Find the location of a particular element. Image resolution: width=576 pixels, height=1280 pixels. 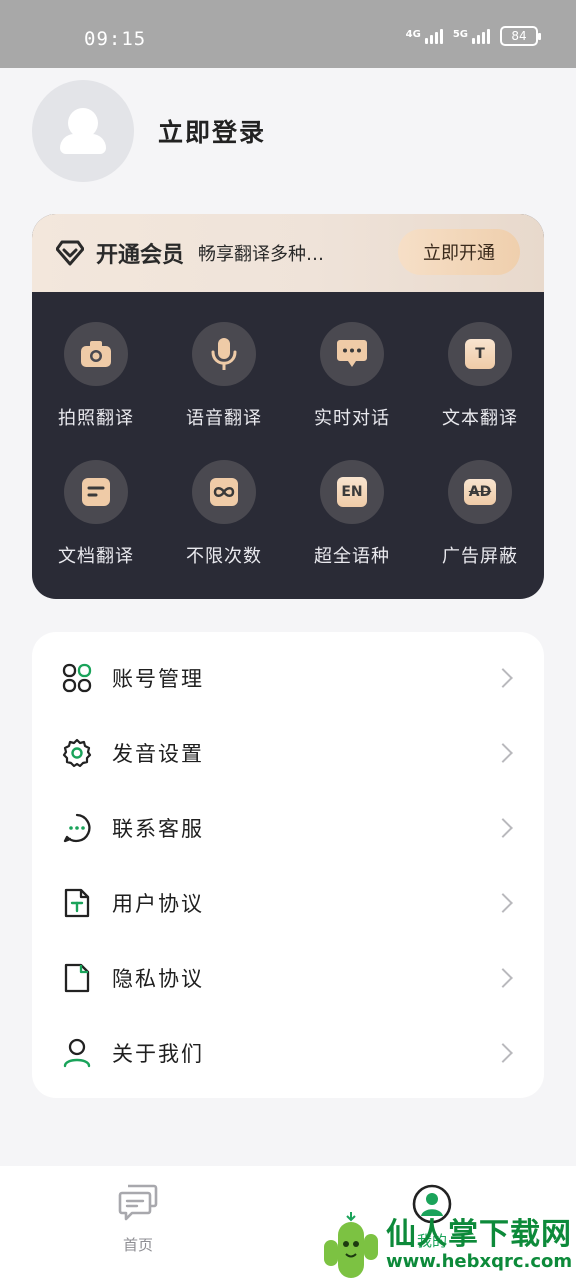

person-icon is located at coordinates (77, 1053).